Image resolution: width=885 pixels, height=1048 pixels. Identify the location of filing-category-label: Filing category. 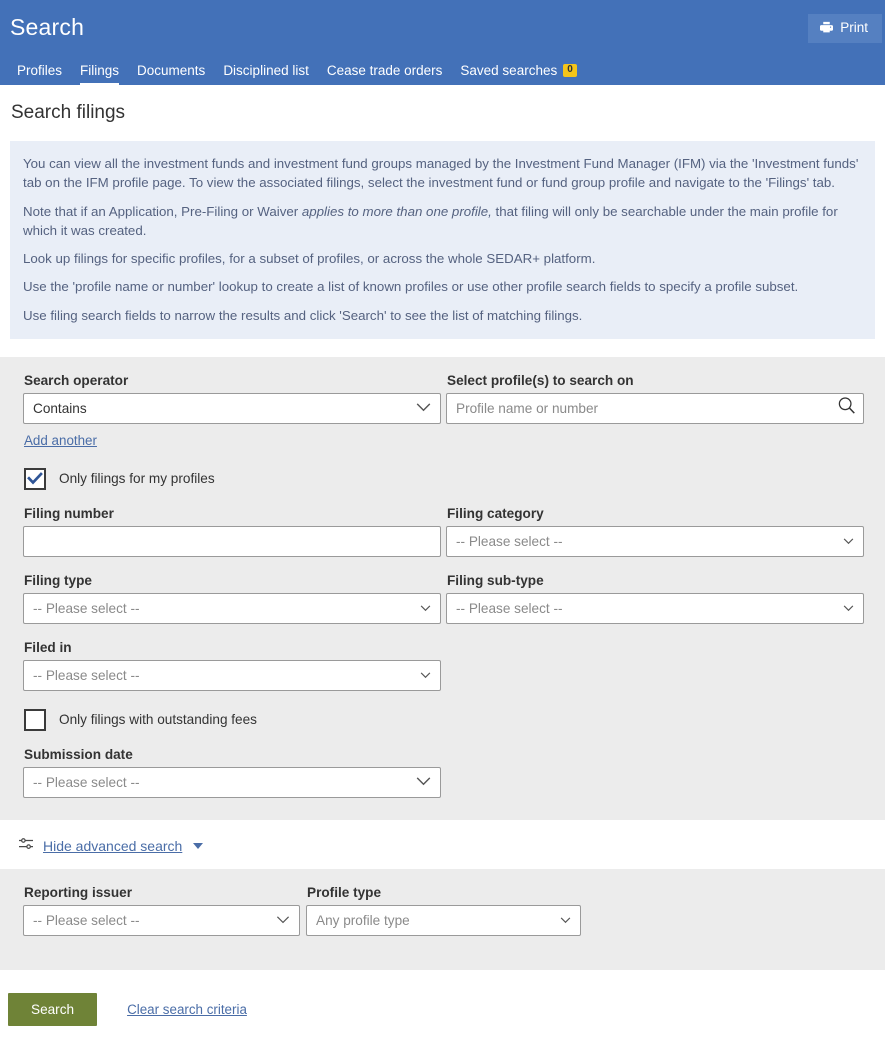
(495, 513).